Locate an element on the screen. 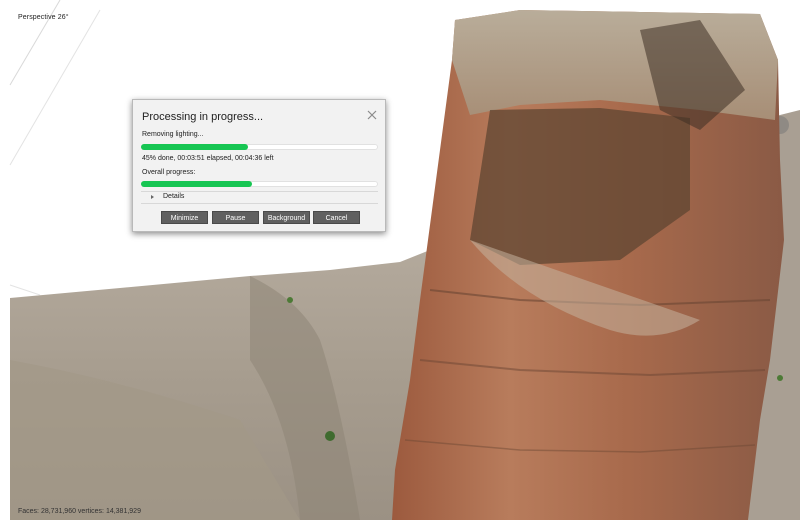 Image resolution: width=800 pixels, height=520 pixels. details-toggle: Details is located at coordinates (259, 197).